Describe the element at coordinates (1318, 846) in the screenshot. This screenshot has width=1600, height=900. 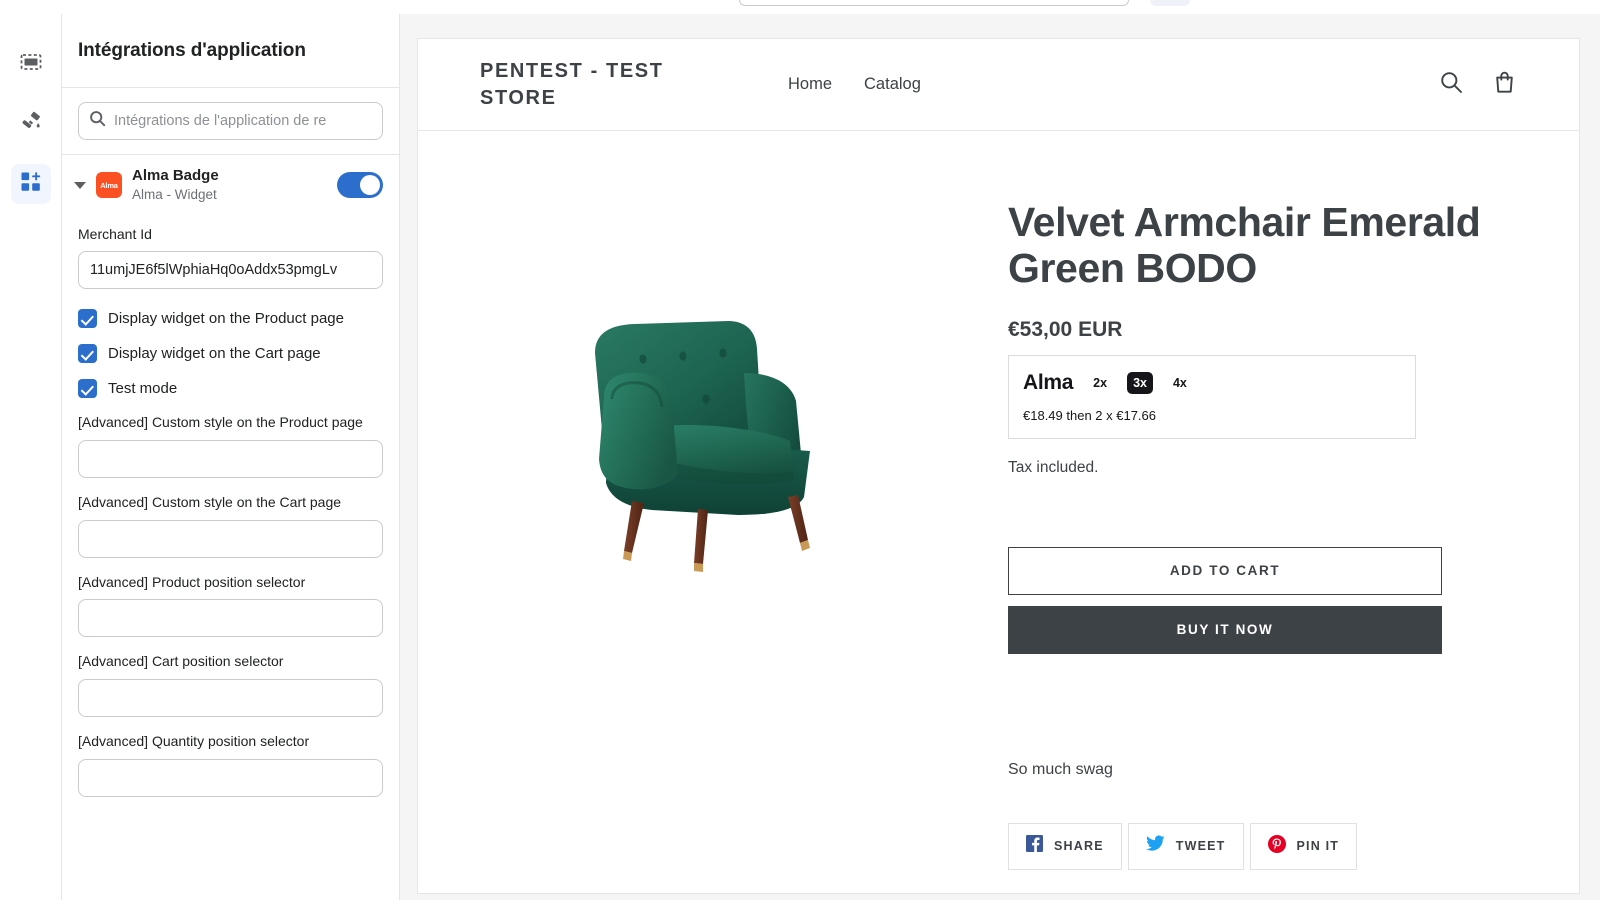
I see `share-label-pinterest: PIN IT` at that location.